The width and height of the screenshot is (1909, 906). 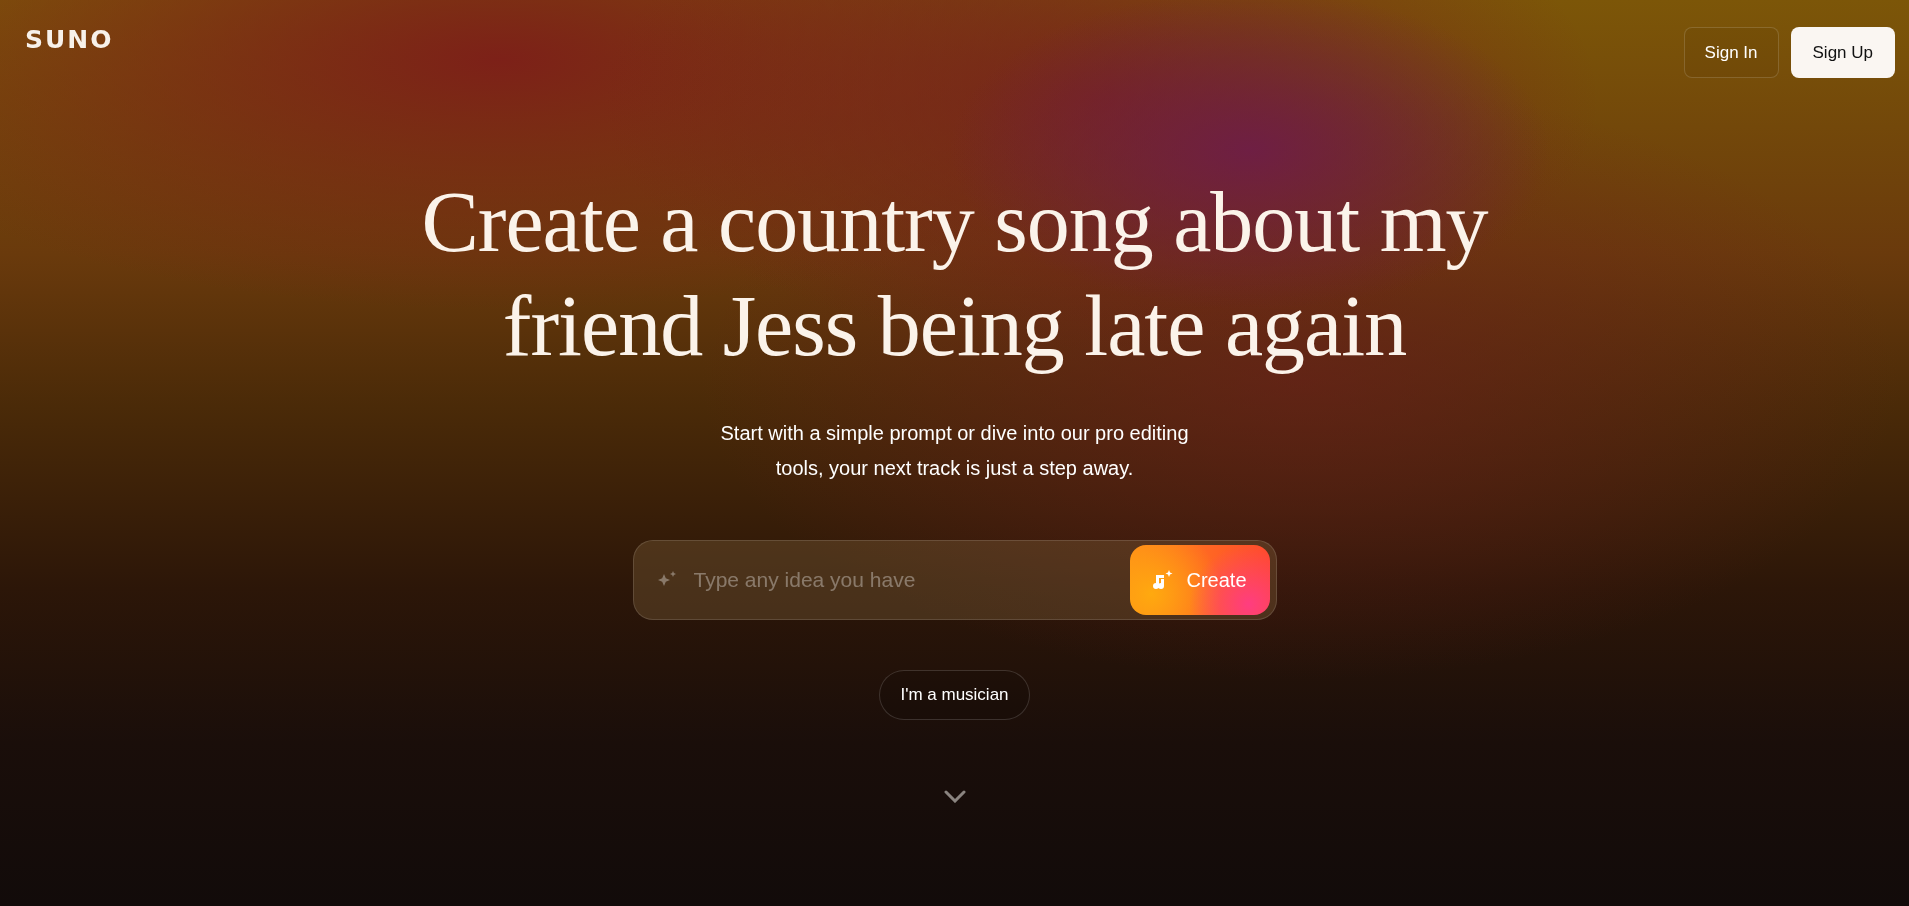 I want to click on logo: SUNO, so click(x=69, y=39).